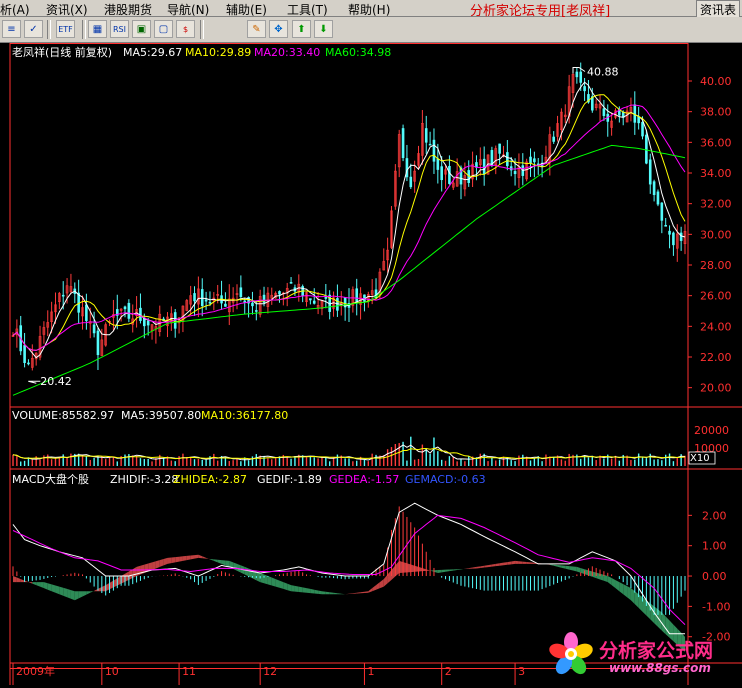 Image resolution: width=742 pixels, height=688 pixels. Describe the element at coordinates (35, 671) in the screenshot. I see `x-axis-label: 2009年` at that location.